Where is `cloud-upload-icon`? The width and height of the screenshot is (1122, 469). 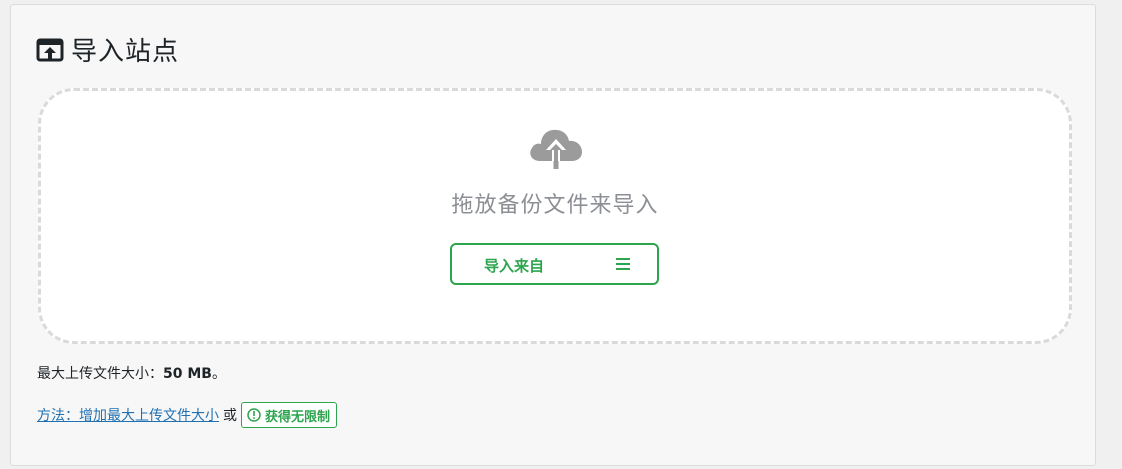 cloud-upload-icon is located at coordinates (556, 148).